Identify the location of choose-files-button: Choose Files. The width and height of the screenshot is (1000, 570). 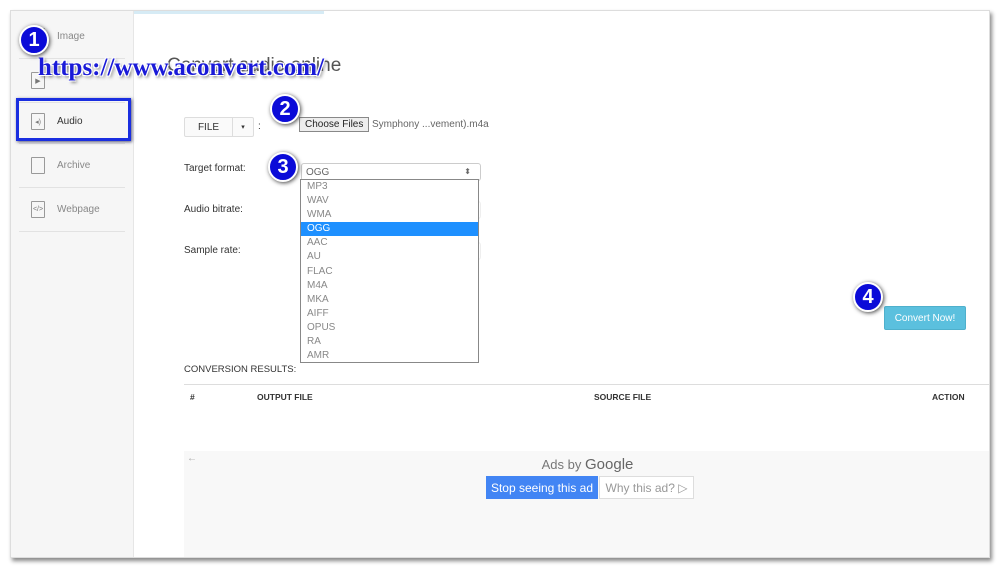
(334, 124).